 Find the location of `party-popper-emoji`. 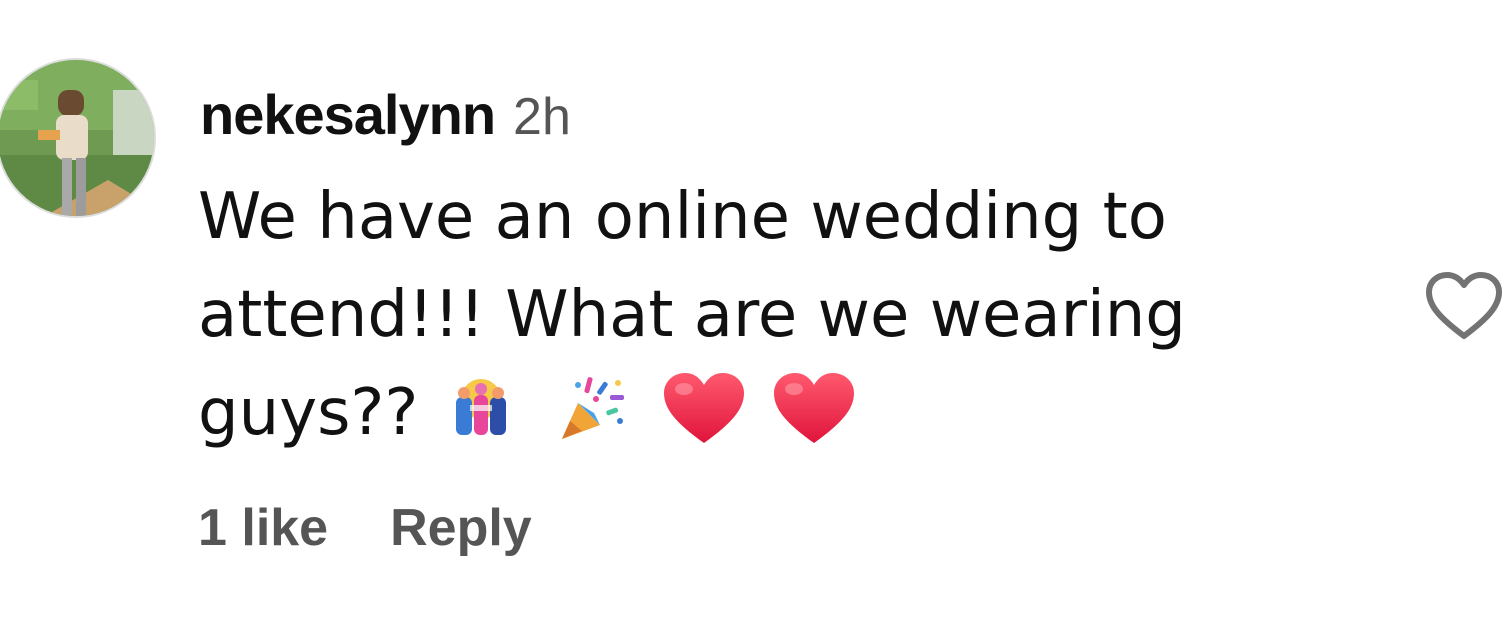

party-popper-emoji is located at coordinates (592, 408).